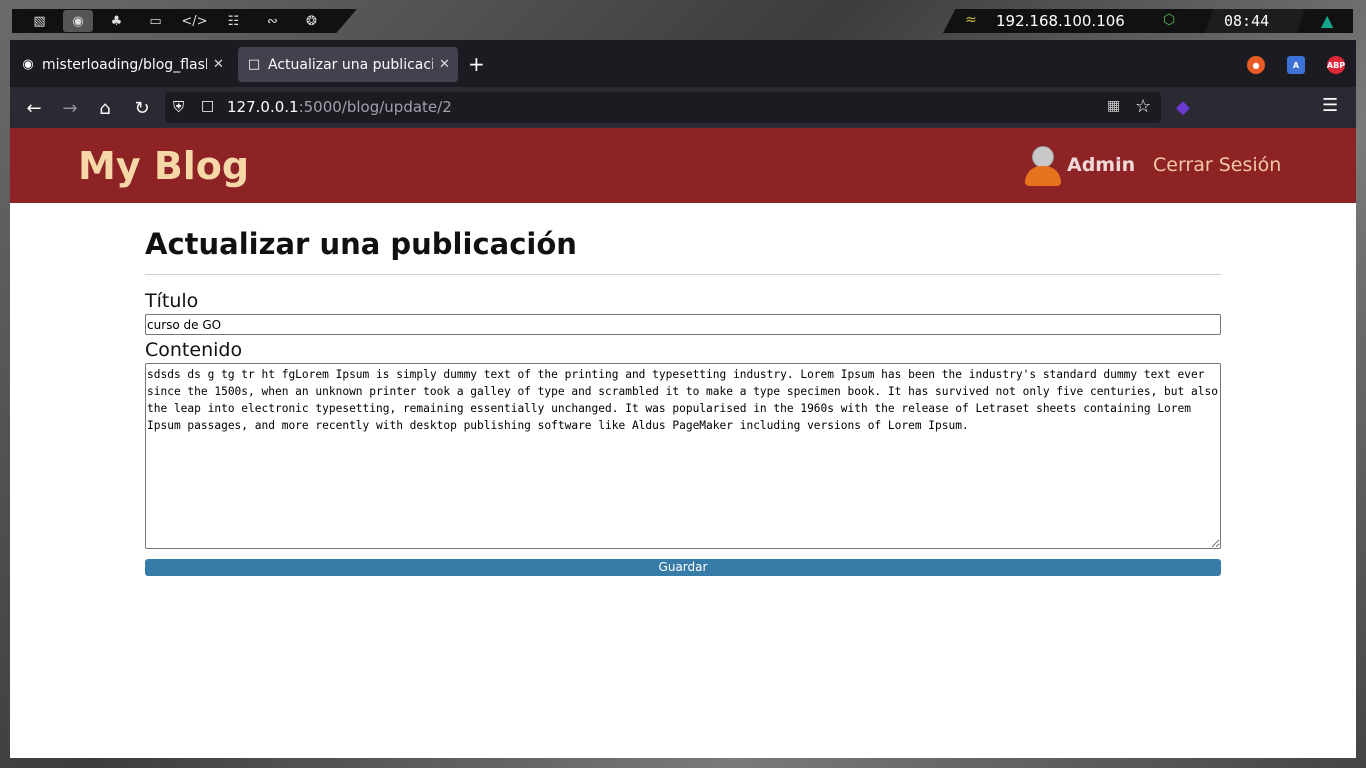 The image size is (1366, 768). What do you see at coordinates (78, 21) in the screenshot?
I see `firefox-icon: ◉` at bounding box center [78, 21].